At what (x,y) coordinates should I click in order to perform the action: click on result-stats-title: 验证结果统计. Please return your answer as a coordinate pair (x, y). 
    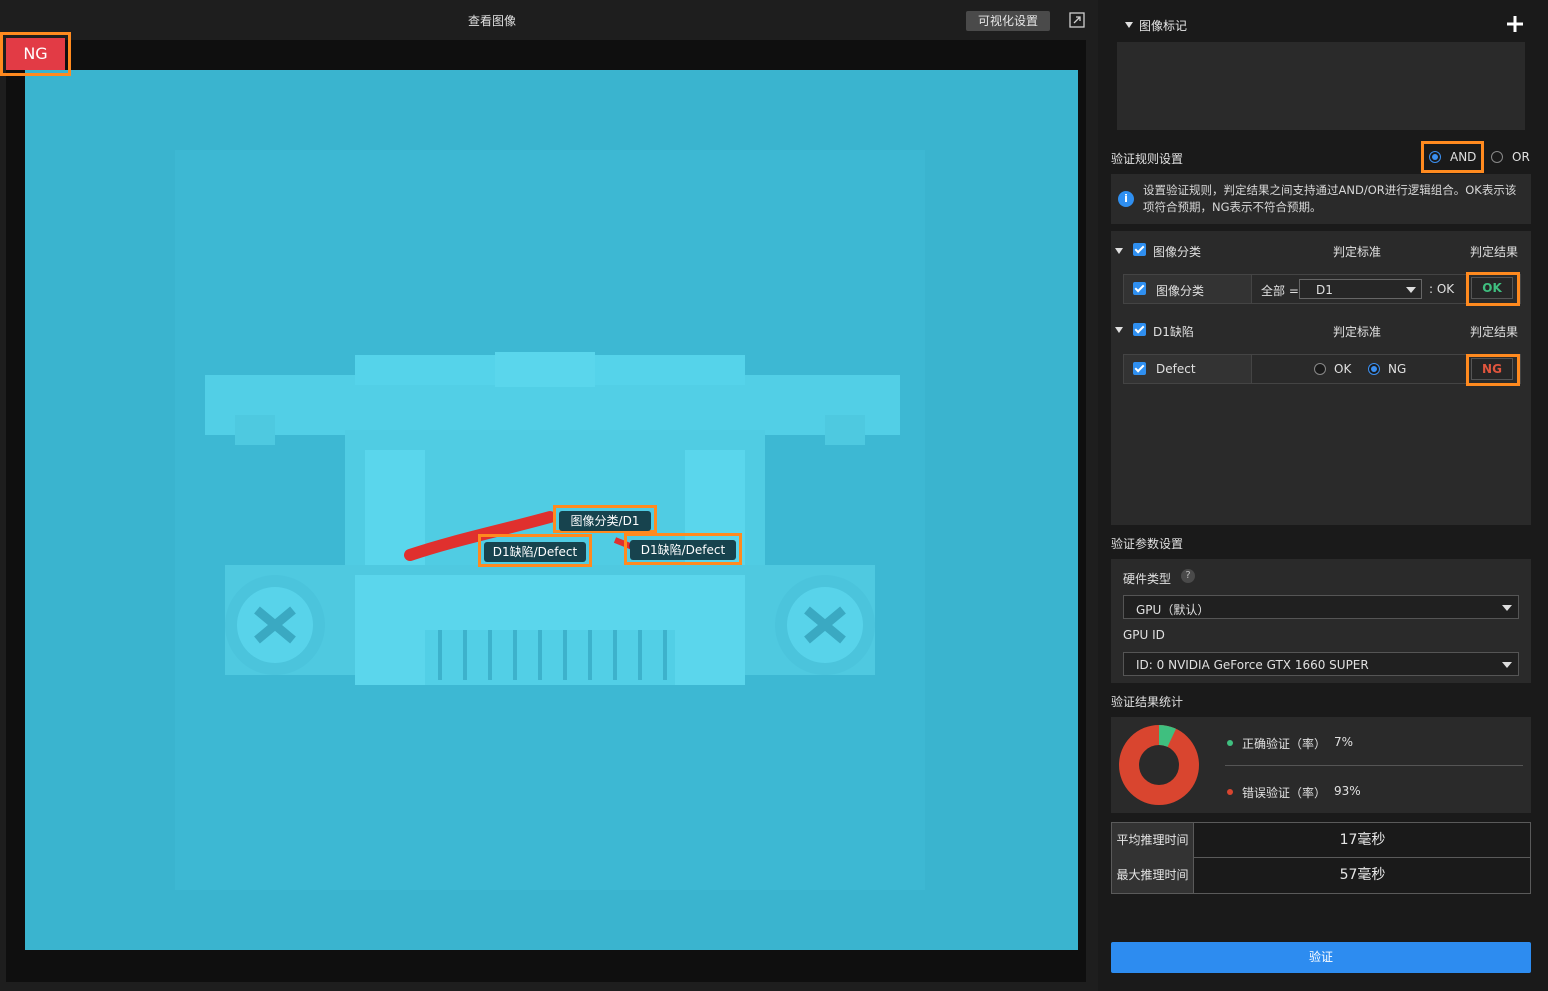
    Looking at the image, I should click on (1147, 702).